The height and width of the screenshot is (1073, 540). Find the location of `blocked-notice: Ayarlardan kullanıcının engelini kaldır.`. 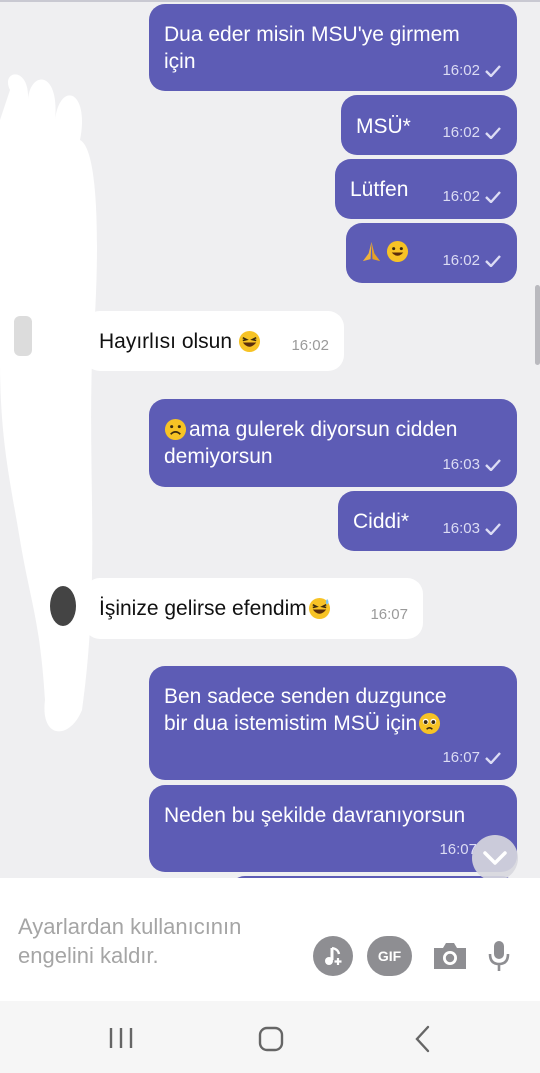

blocked-notice: Ayarlardan kullanıcının engelini kaldır. is located at coordinates (153, 941).